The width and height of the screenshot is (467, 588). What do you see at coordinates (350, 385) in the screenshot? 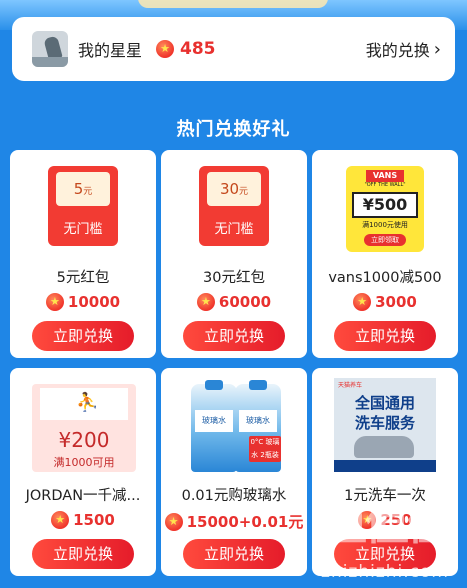
I see `brand-label: 天猫养车` at bounding box center [350, 385].